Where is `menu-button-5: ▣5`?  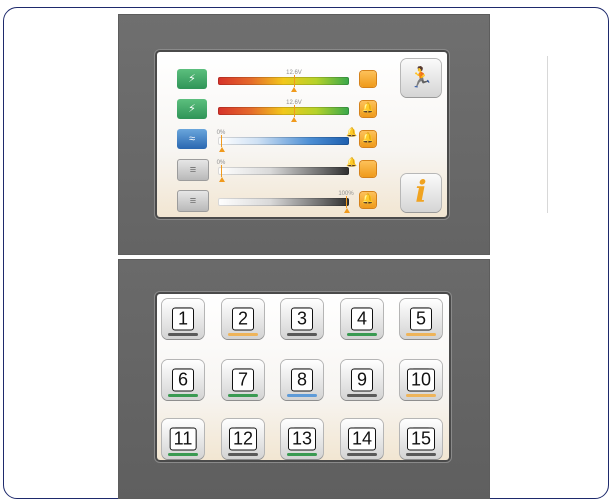 menu-button-5: ▣5 is located at coordinates (421, 319).